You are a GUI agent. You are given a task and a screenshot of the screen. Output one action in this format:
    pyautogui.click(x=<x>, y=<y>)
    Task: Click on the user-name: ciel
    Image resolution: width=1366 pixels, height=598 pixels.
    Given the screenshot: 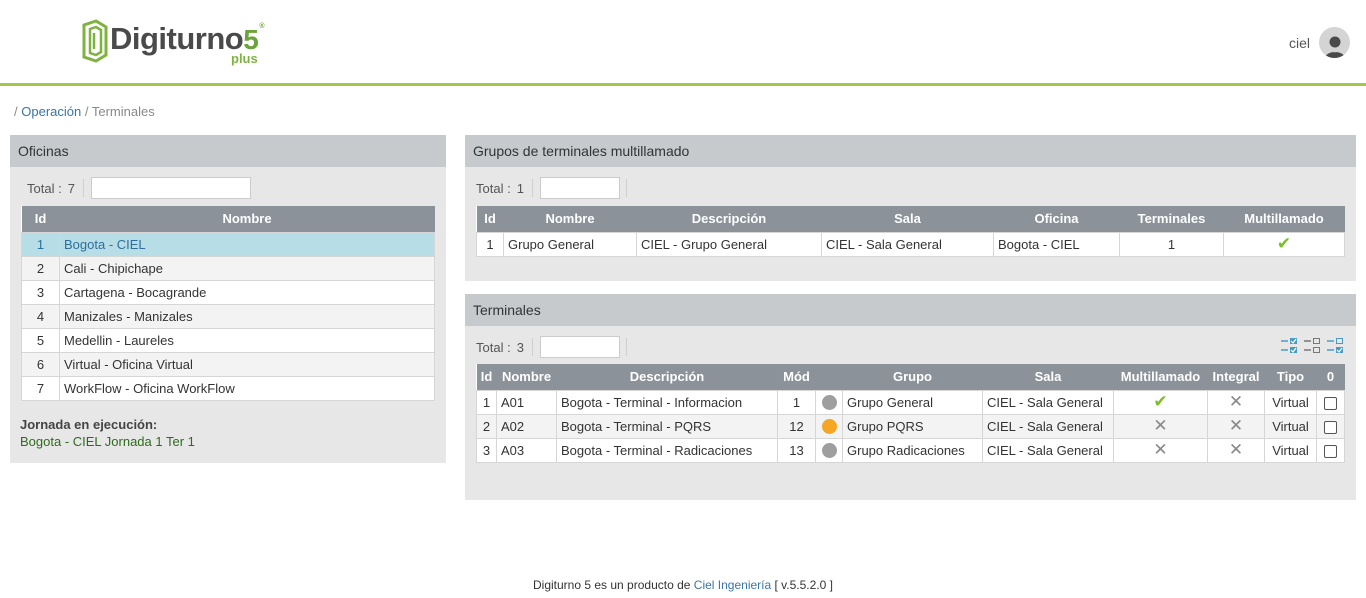 What is the action you would take?
    pyautogui.click(x=1299, y=43)
    